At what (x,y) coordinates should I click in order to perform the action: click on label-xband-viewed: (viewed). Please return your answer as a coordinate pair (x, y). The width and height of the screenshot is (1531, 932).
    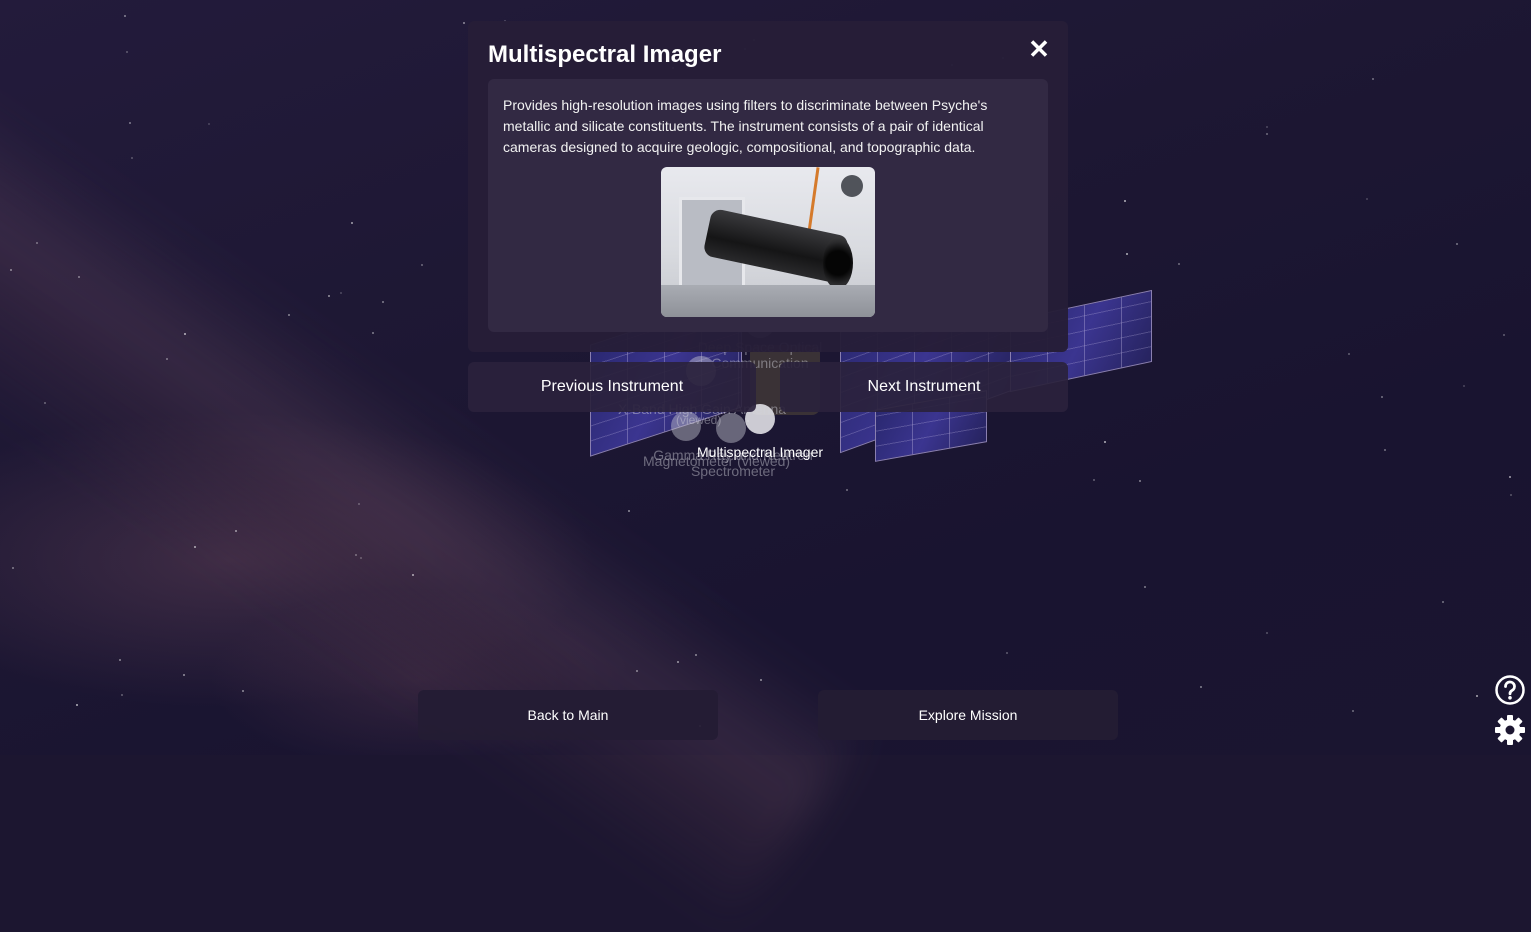
    Looking at the image, I should click on (699, 420).